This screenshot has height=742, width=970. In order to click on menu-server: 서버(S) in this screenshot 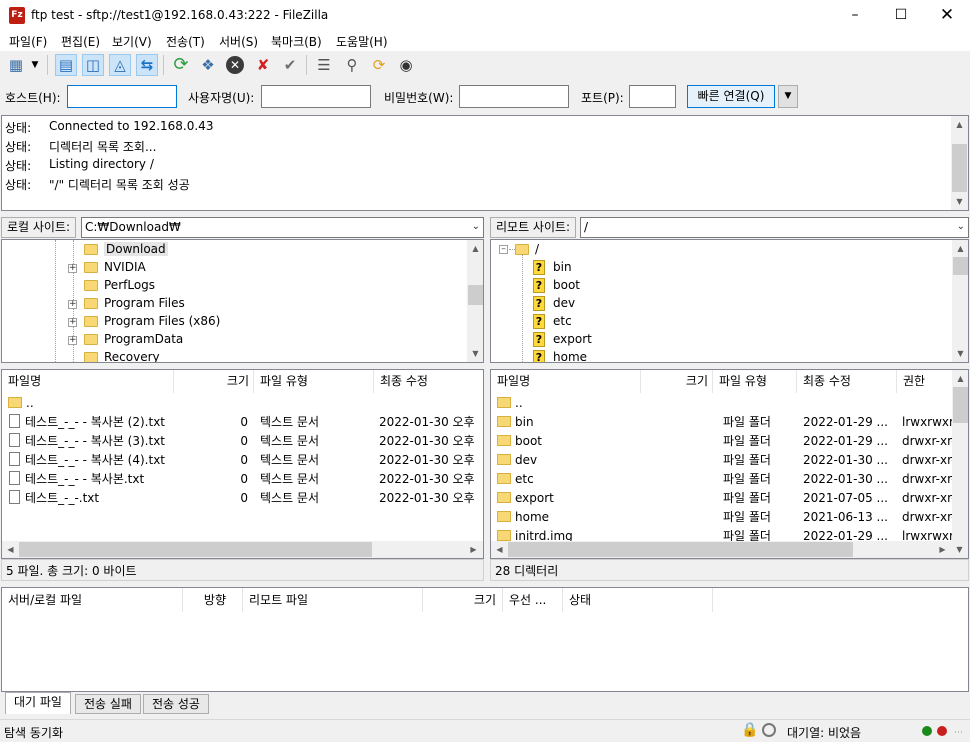, I will do `click(238, 41)`.